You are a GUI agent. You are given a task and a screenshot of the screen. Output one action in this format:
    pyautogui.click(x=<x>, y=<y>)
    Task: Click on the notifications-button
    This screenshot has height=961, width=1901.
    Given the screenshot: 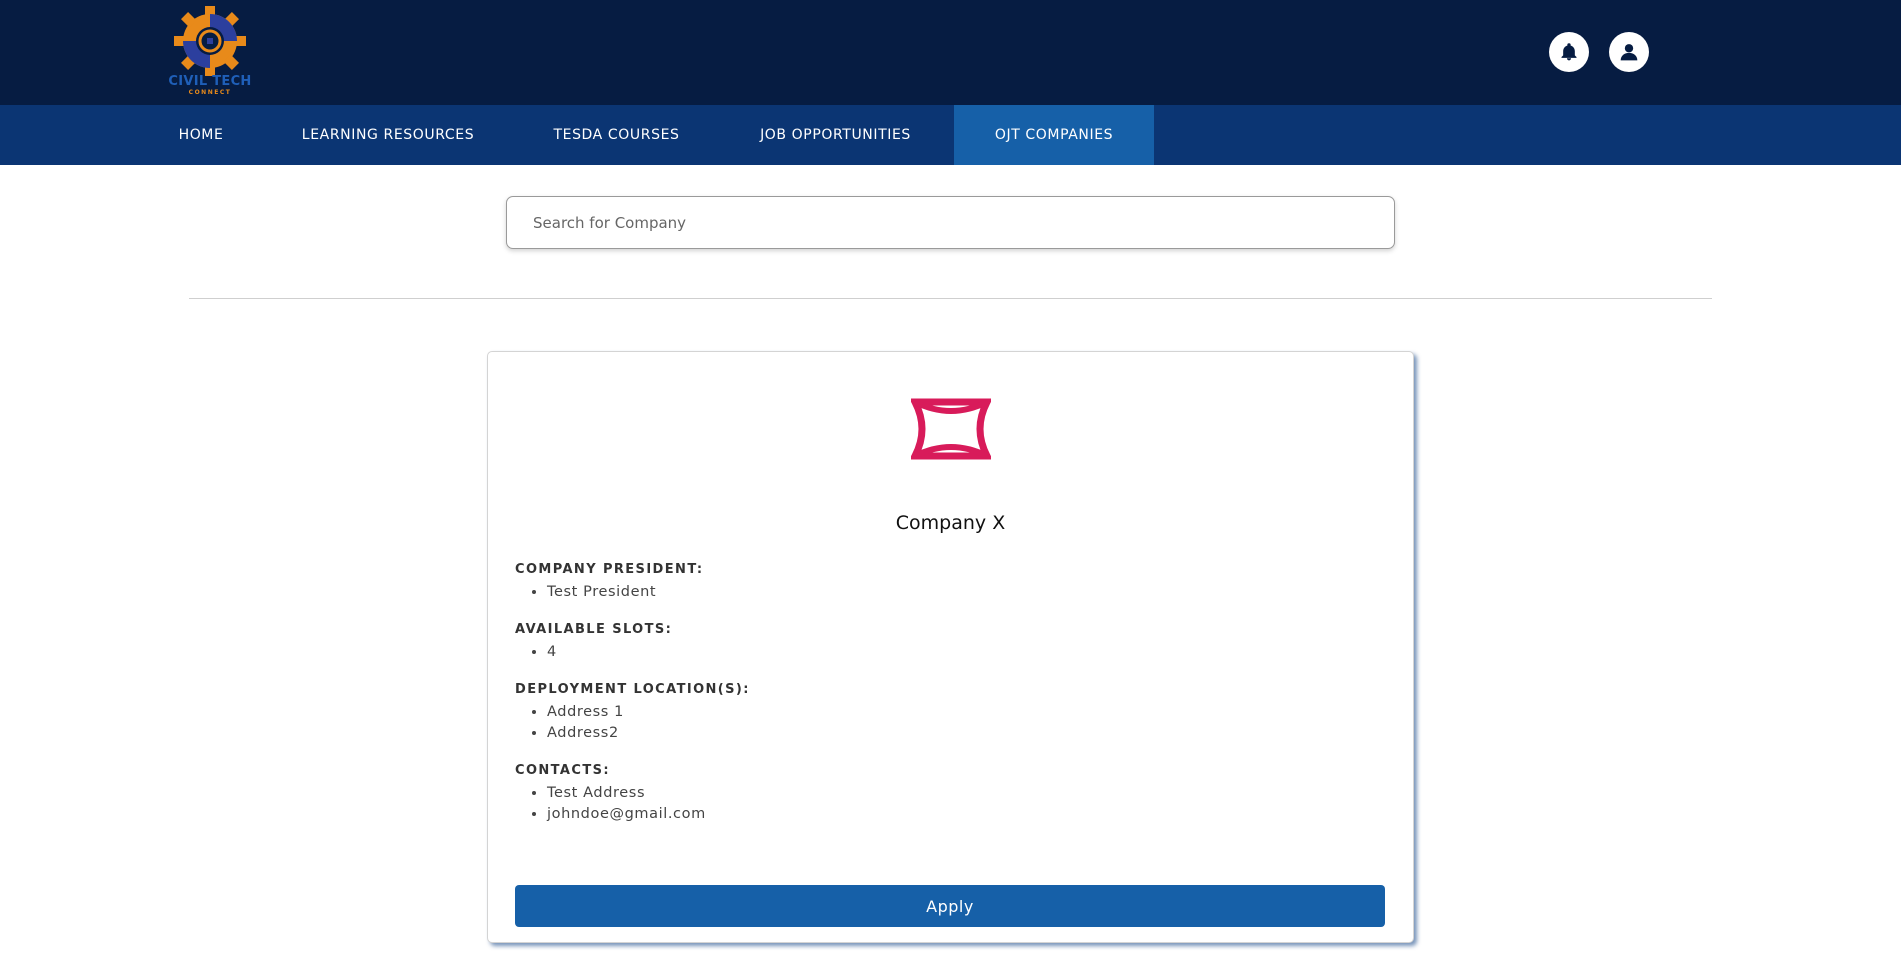 What is the action you would take?
    pyautogui.click(x=1569, y=52)
    